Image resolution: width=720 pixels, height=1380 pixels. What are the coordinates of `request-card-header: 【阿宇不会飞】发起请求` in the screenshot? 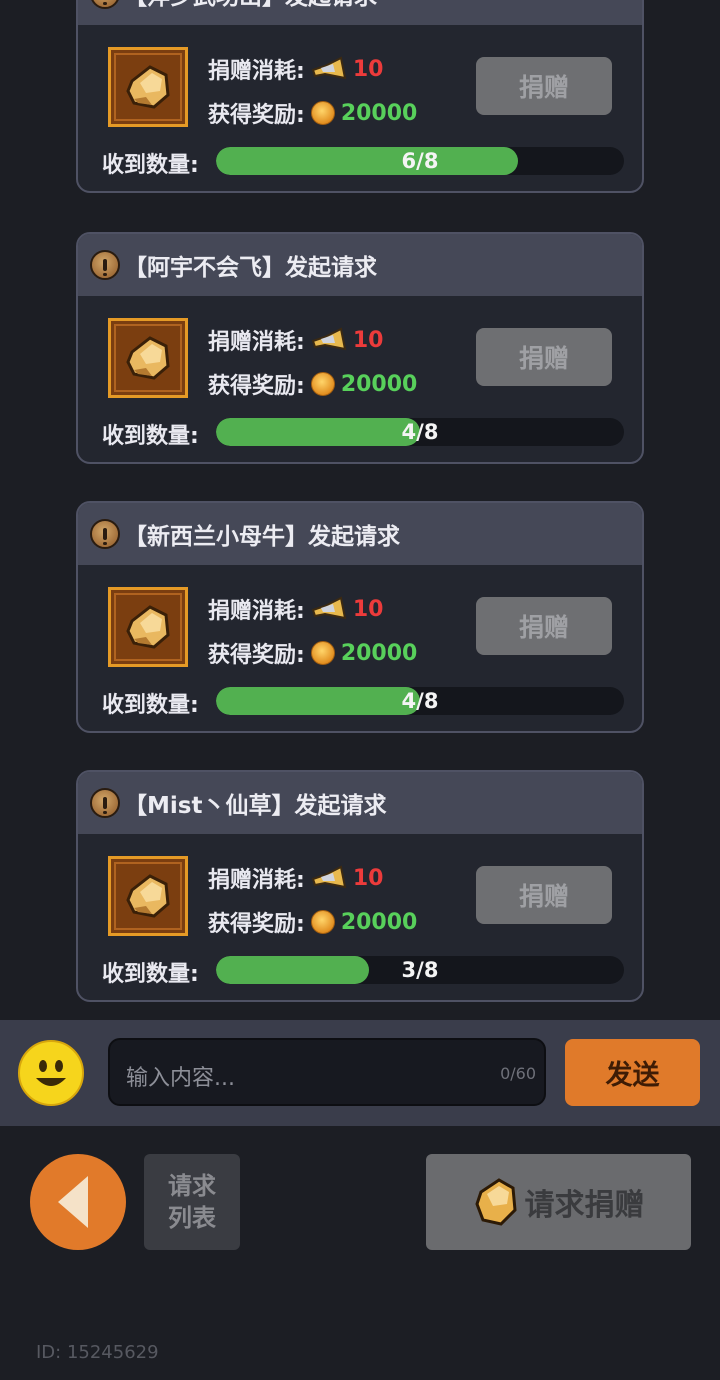 It's located at (360, 265).